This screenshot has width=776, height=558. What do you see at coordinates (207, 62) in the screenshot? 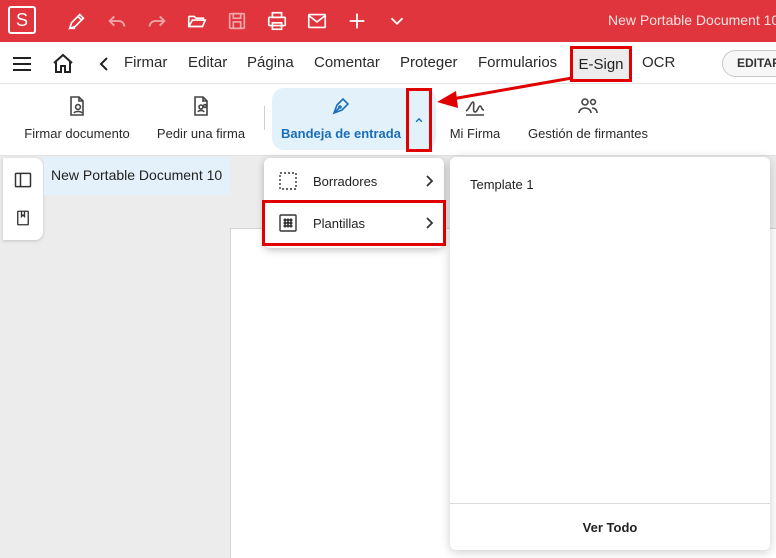
I see `menu-editar: Editar` at bounding box center [207, 62].